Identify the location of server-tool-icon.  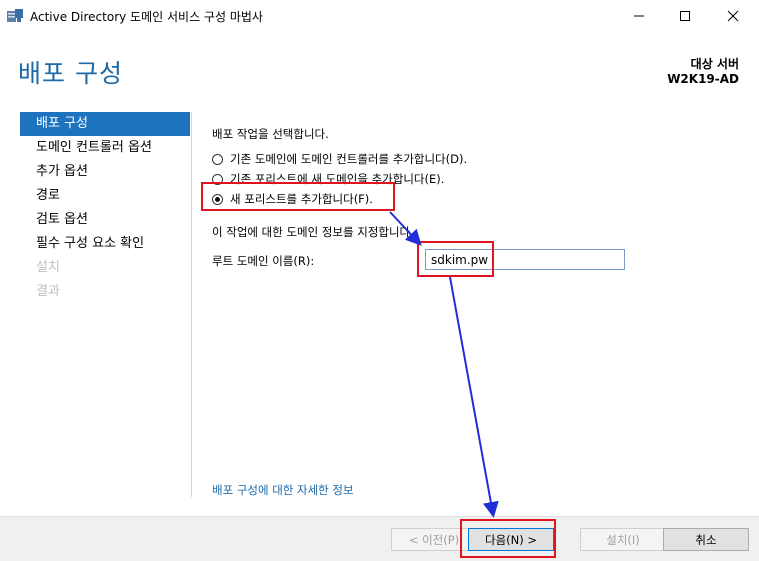
(15, 15).